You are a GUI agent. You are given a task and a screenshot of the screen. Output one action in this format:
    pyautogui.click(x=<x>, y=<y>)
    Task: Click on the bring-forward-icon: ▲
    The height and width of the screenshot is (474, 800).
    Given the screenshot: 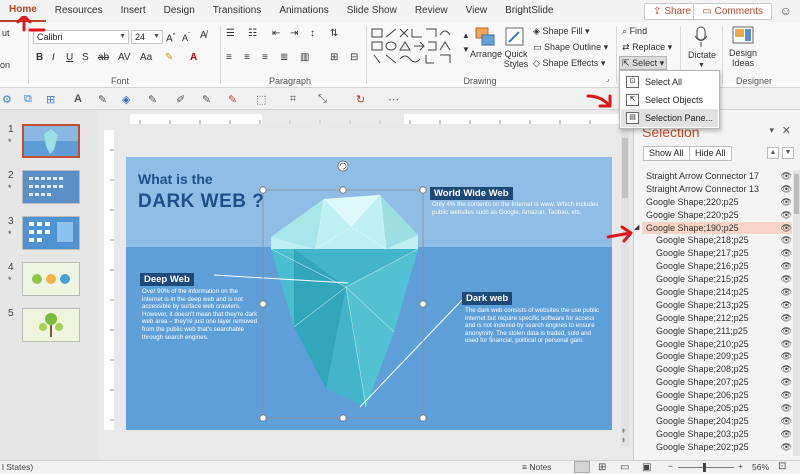 What is the action you would take?
    pyautogui.click(x=773, y=153)
    